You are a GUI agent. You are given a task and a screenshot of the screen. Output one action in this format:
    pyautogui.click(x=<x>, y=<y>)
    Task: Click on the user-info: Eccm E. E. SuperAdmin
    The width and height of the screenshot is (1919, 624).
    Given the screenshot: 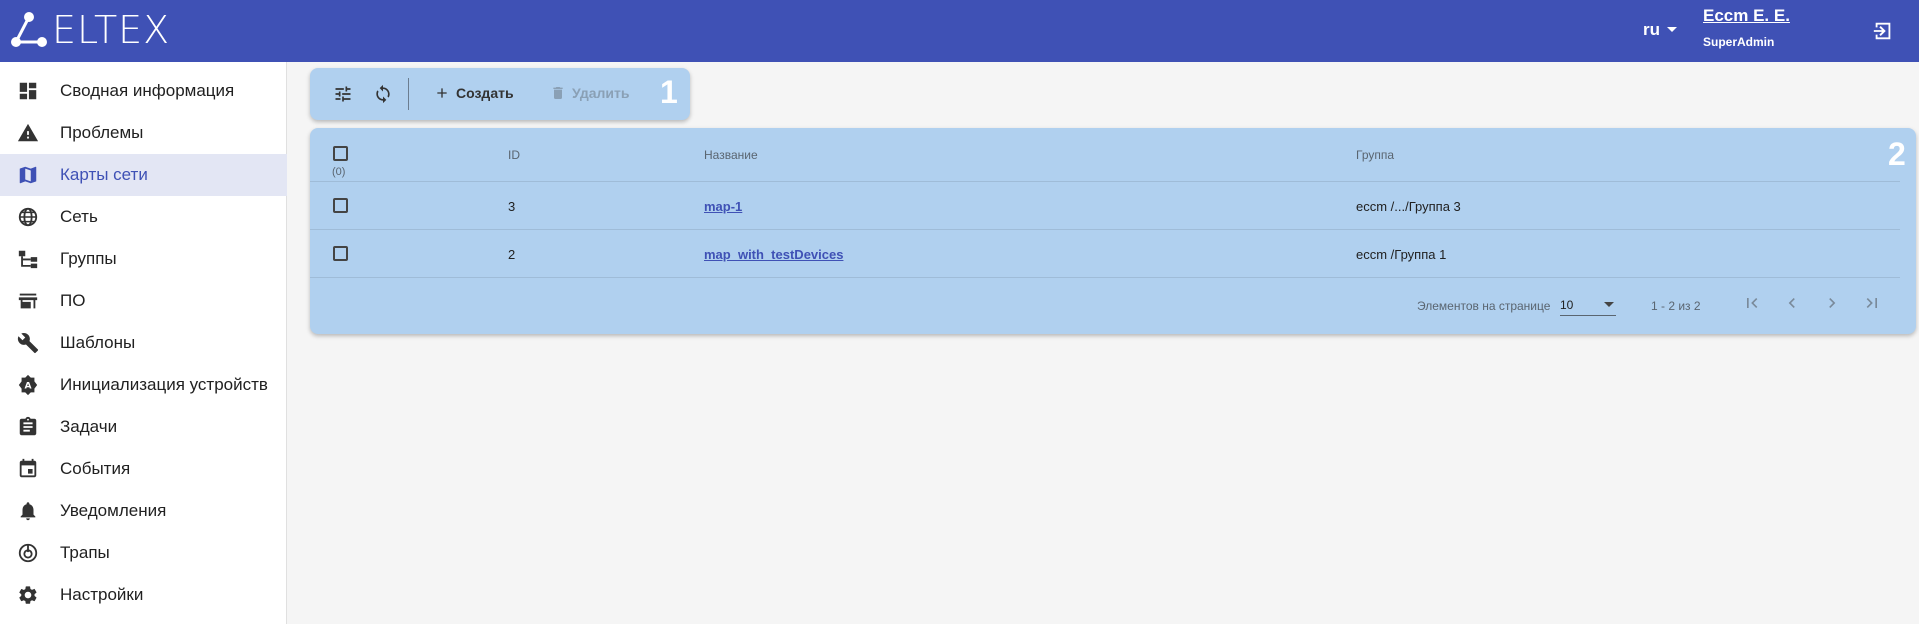 What is the action you would take?
    pyautogui.click(x=1746, y=27)
    